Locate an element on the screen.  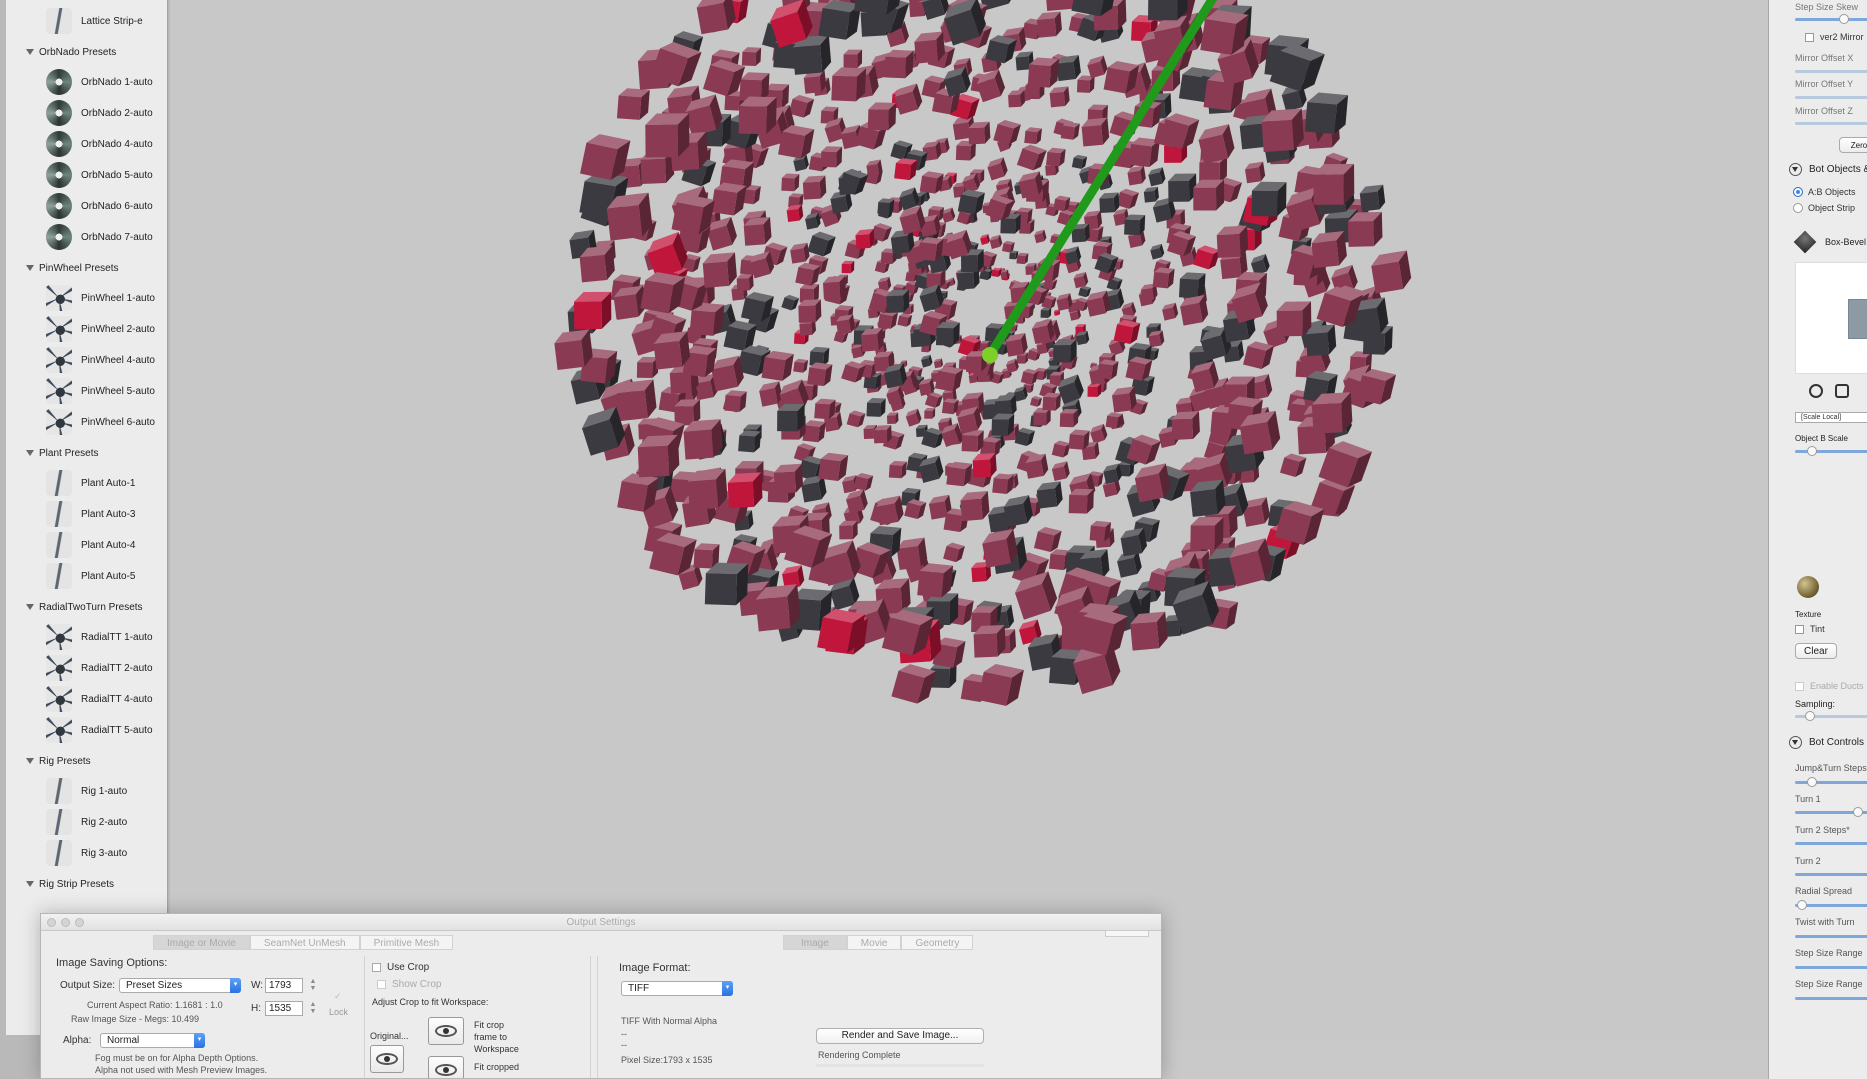
lock-label: Lock is located at coordinates (338, 1012).